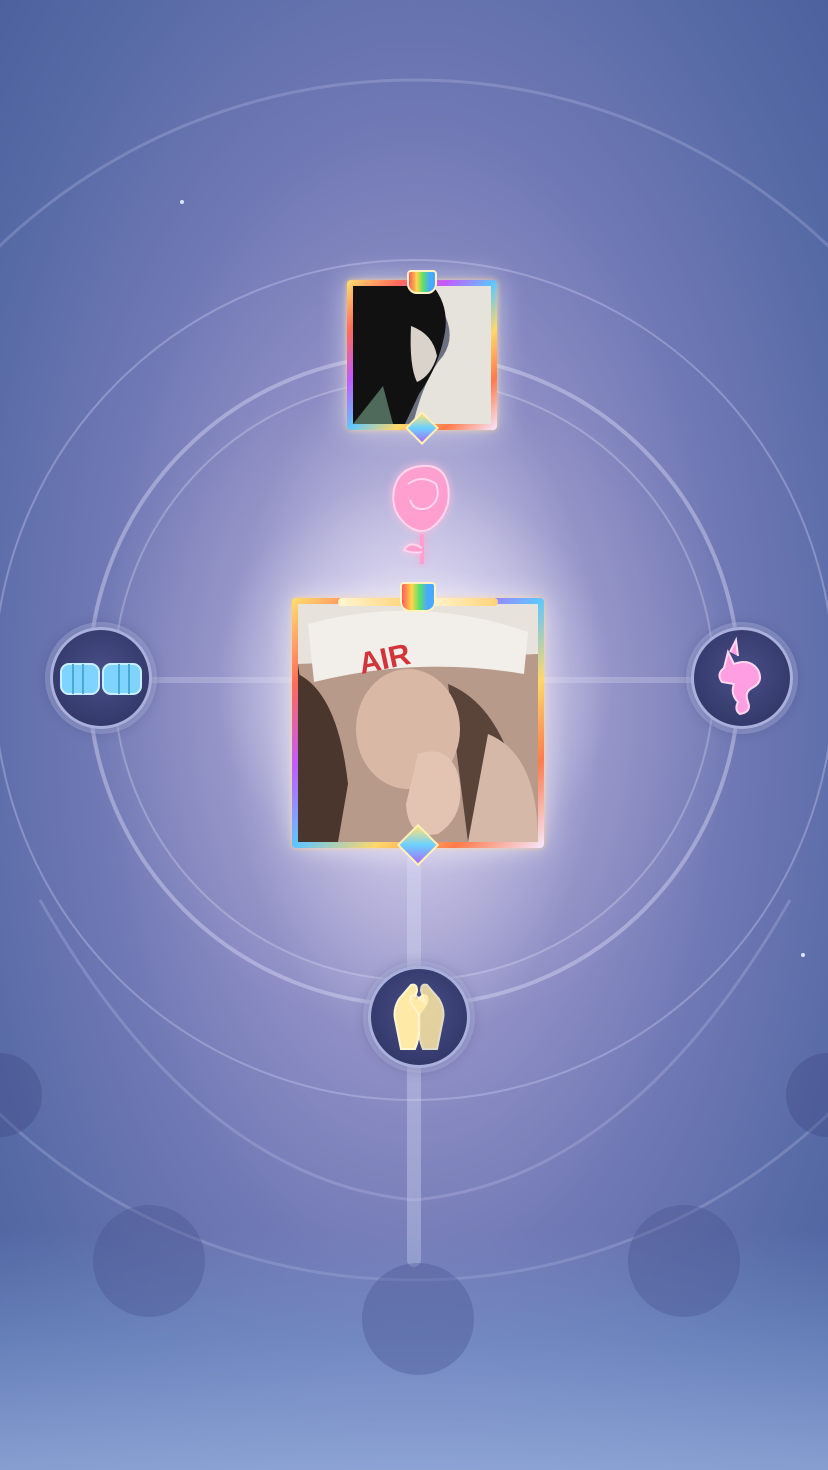 Image resolution: width=828 pixels, height=1470 pixels. Describe the element at coordinates (463, 602) in the screenshot. I see `frame-wing-right` at that location.